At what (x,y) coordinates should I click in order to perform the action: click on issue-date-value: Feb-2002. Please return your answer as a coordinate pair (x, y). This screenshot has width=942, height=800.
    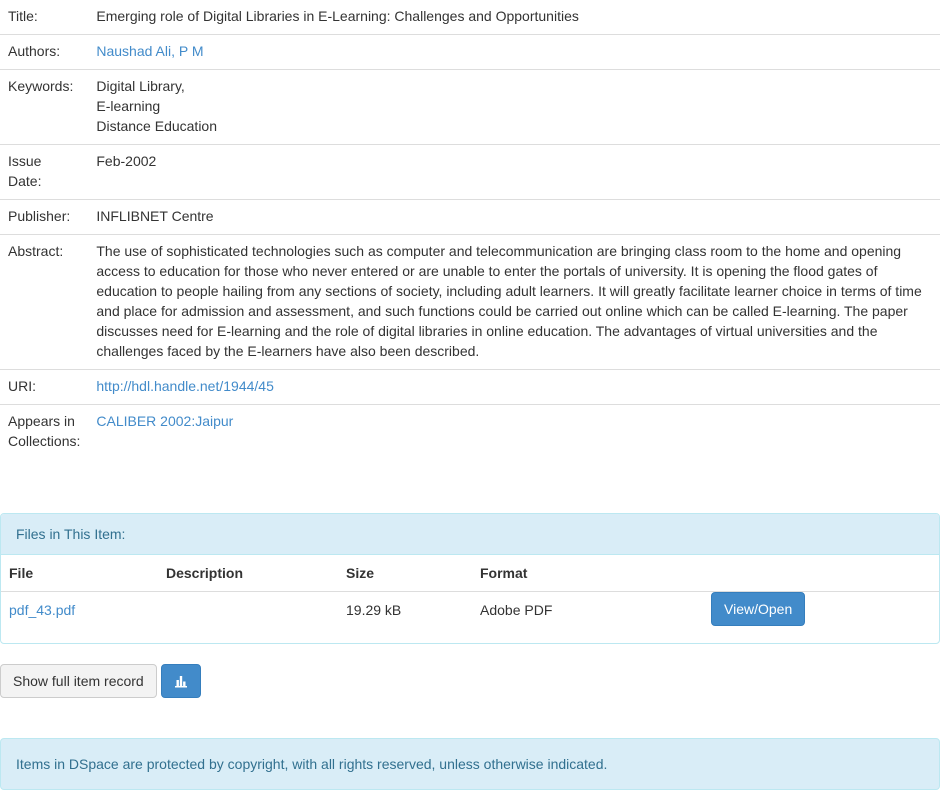
    Looking at the image, I should click on (514, 172).